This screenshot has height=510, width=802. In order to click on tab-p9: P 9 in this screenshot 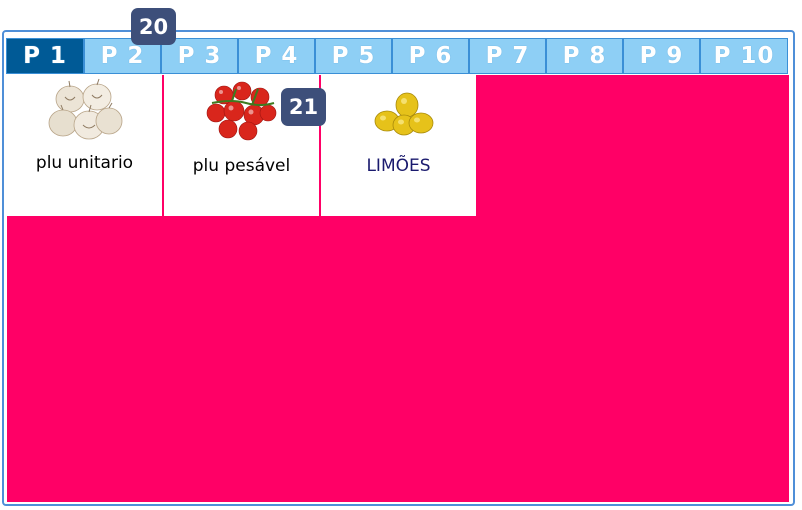, I will do `click(661, 56)`.